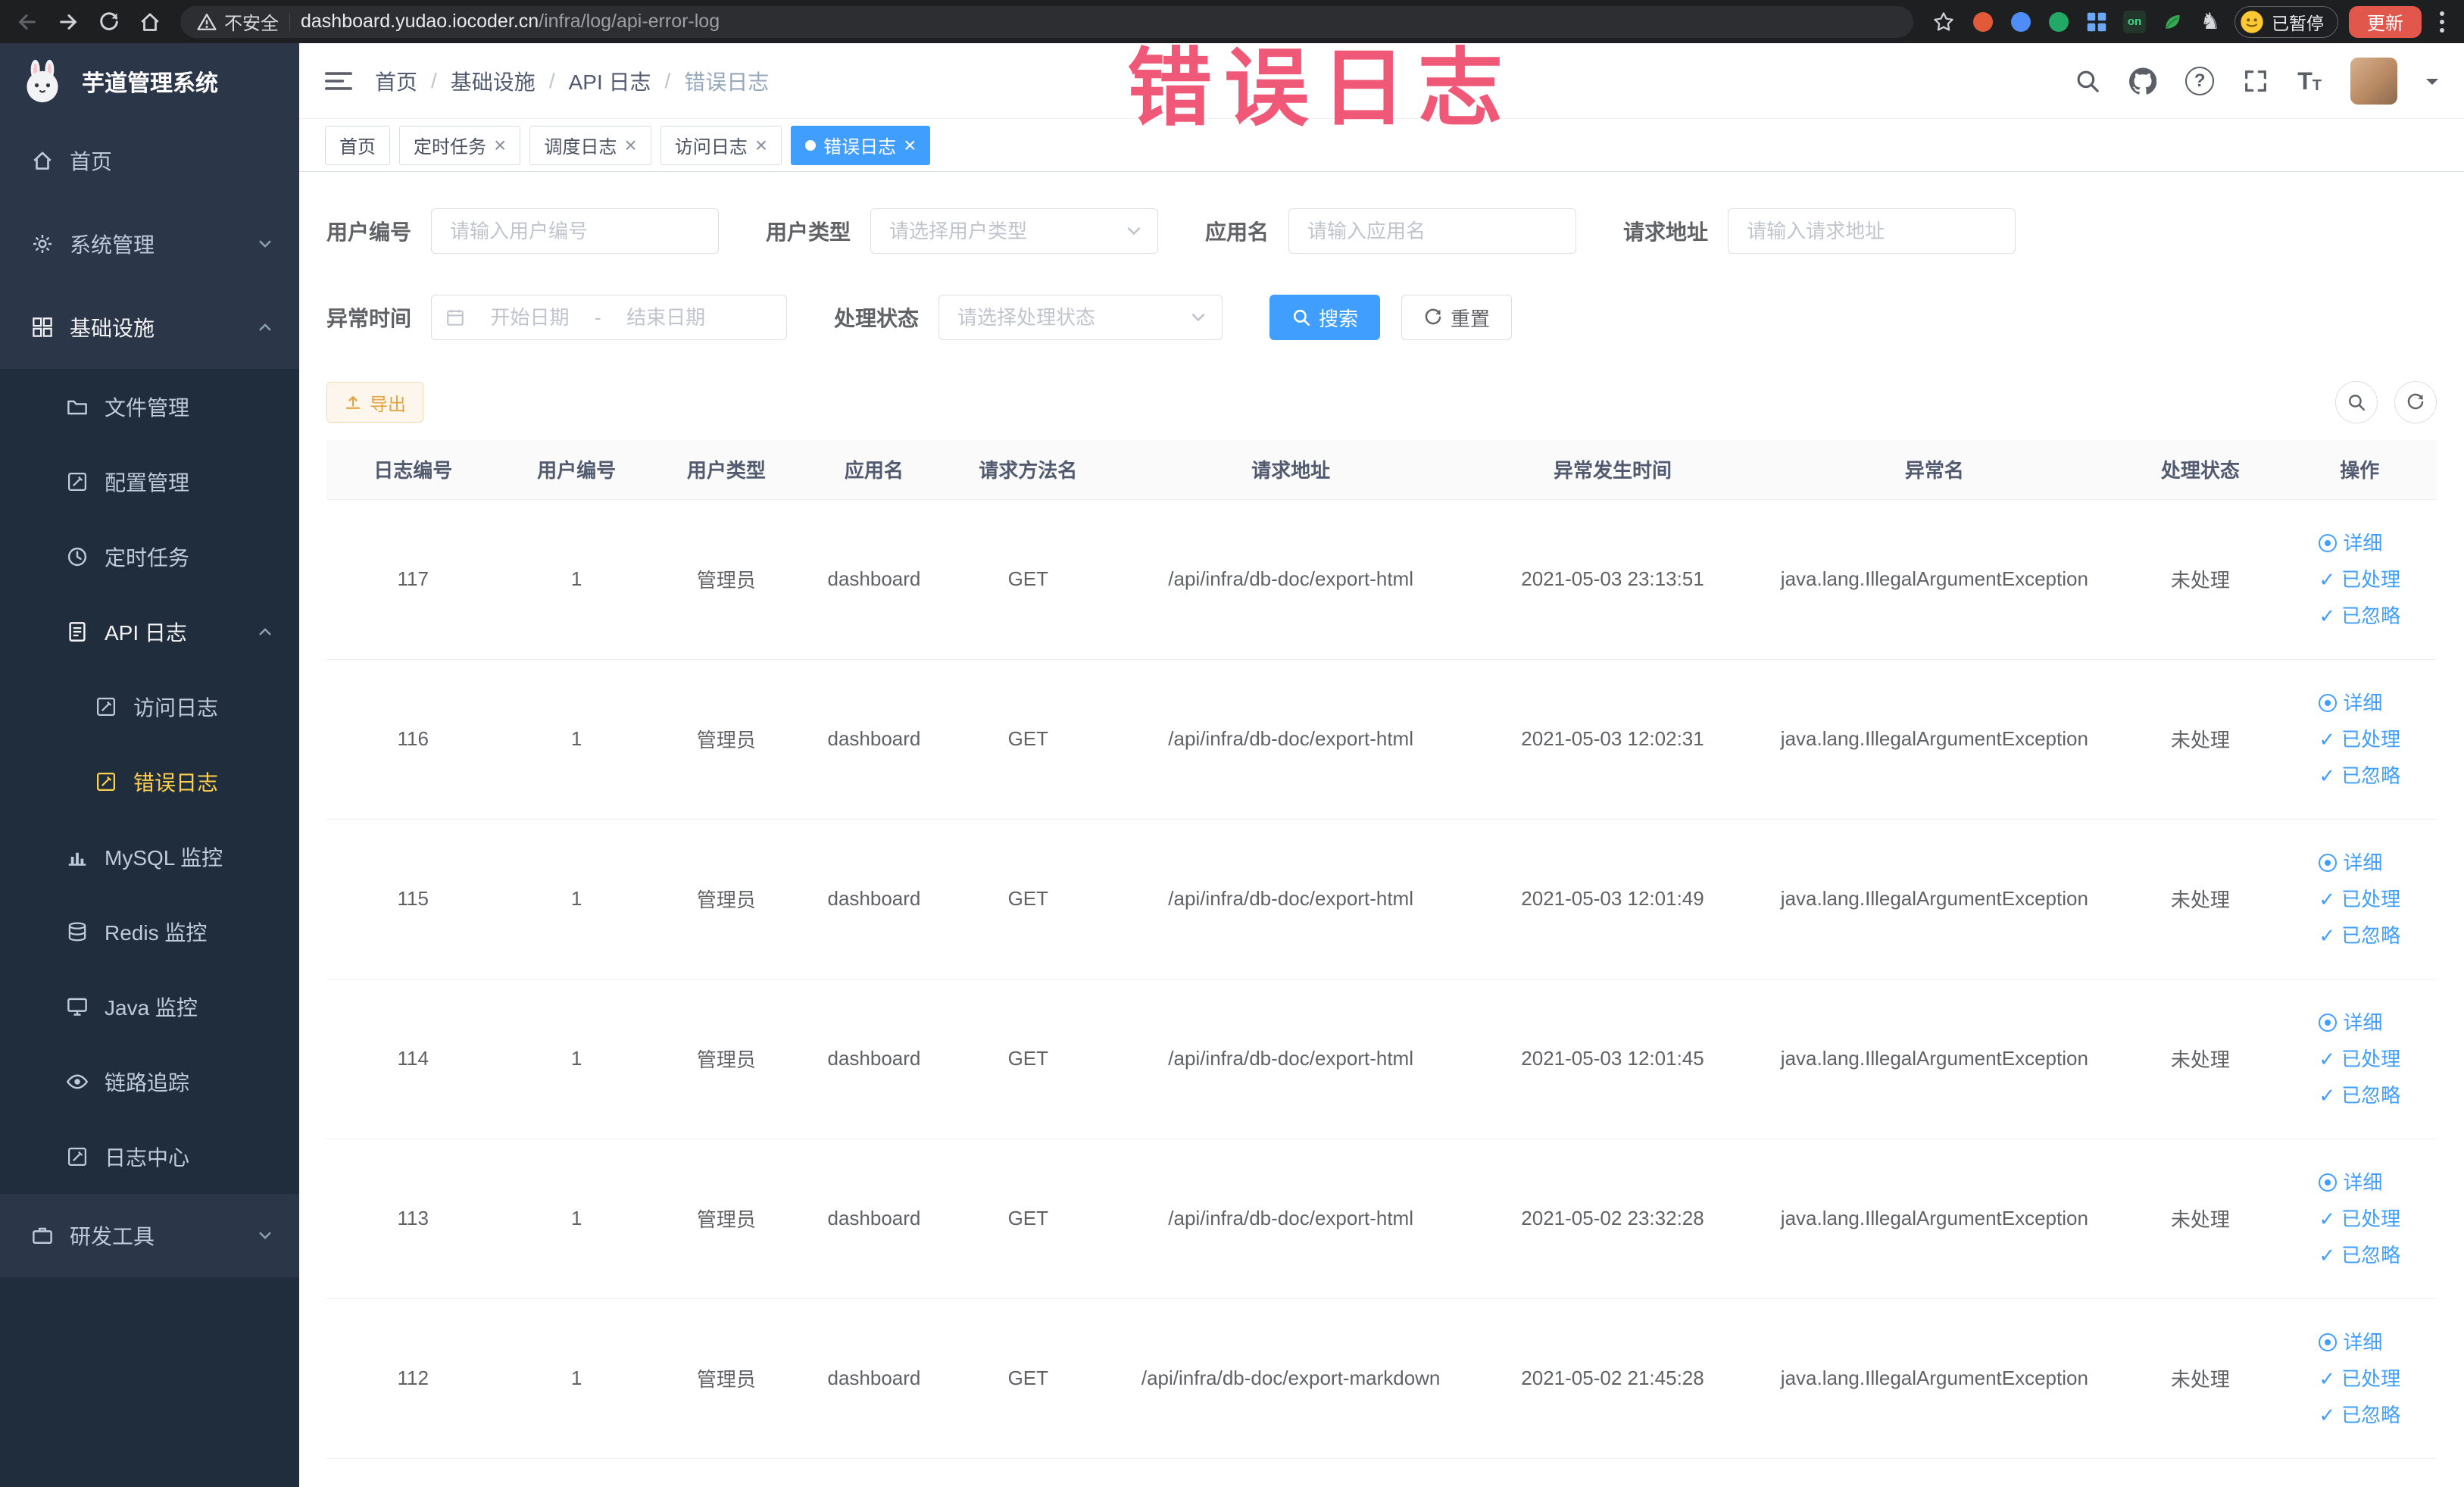 The image size is (2464, 1487). What do you see at coordinates (2385, 21) in the screenshot?
I see `chrome-update-button: 更新` at bounding box center [2385, 21].